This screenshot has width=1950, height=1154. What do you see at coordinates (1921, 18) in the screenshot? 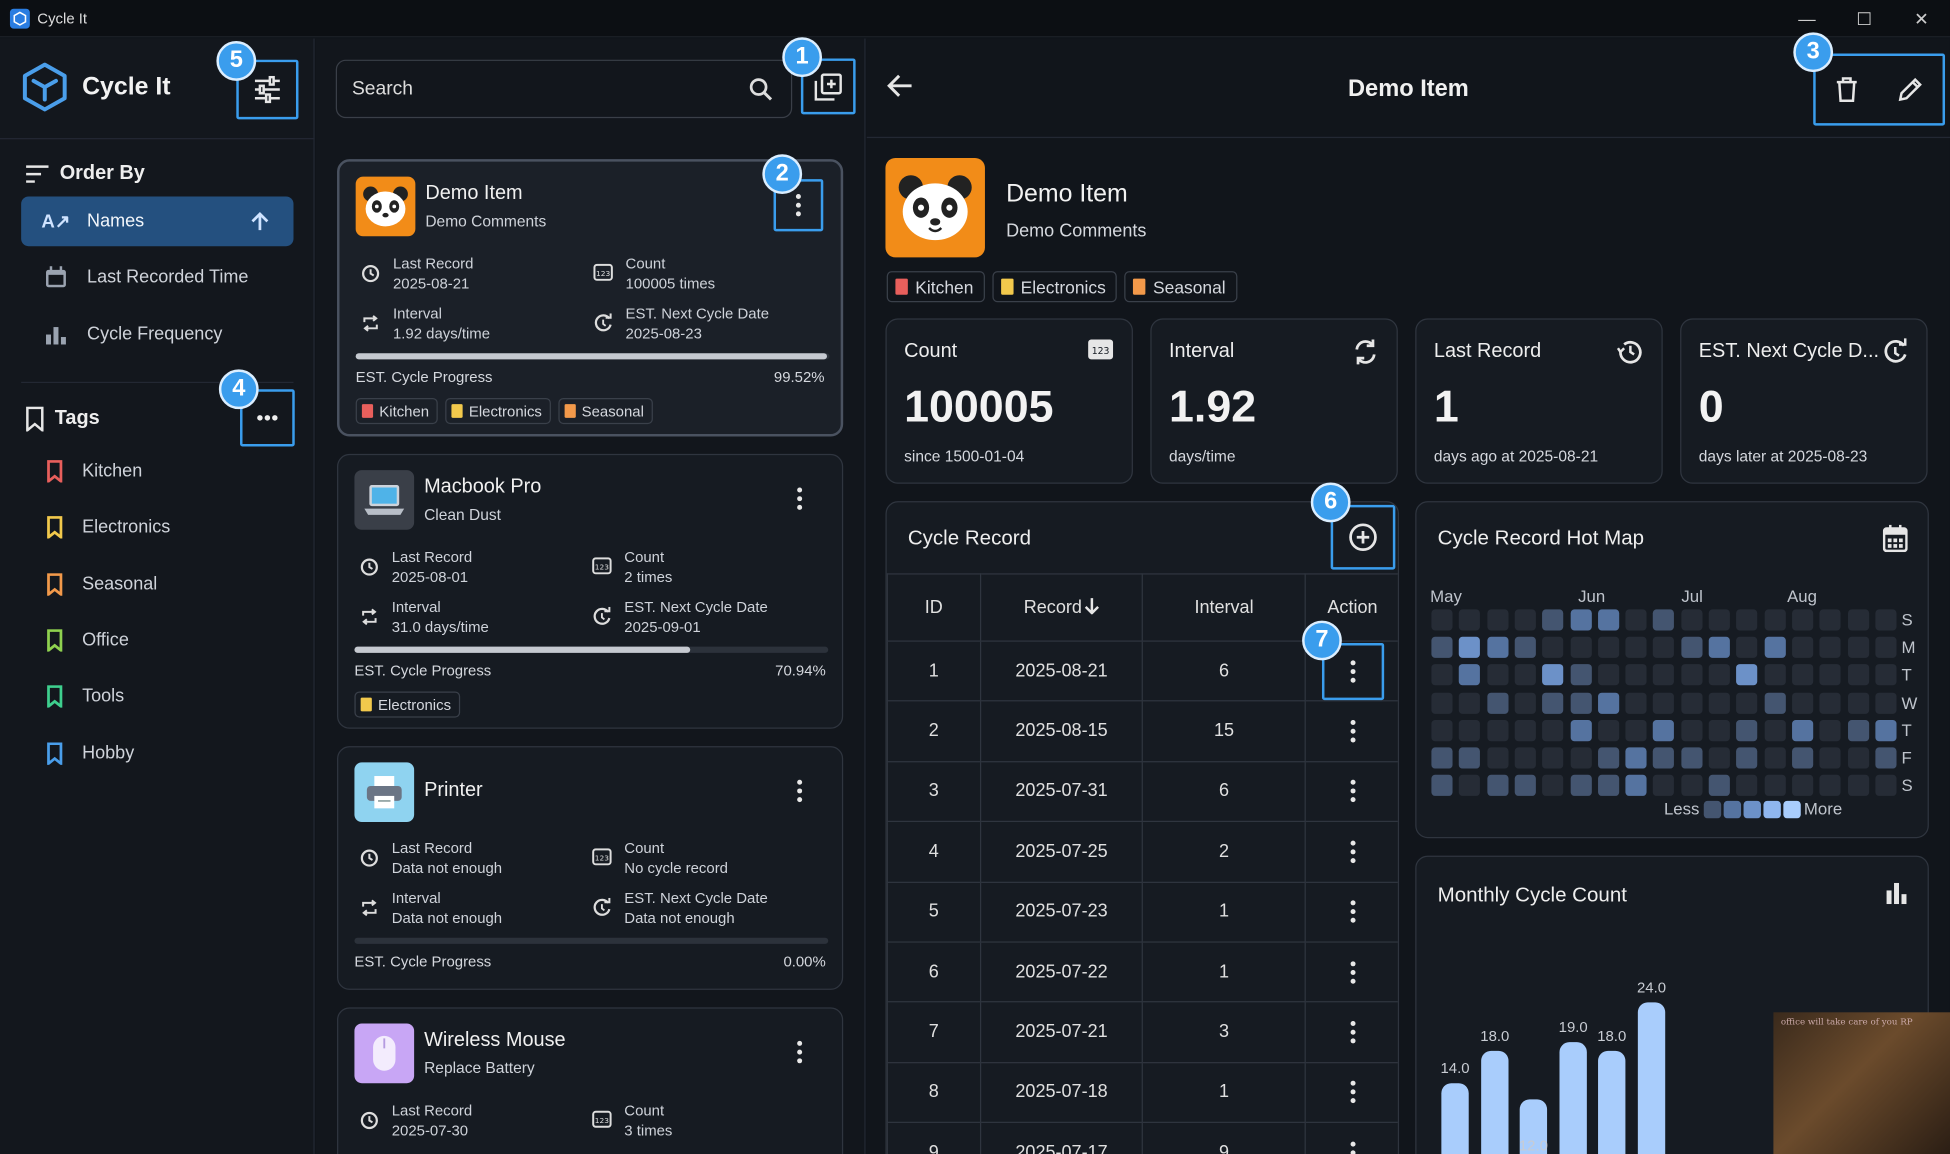
I see `close-window-button: ✕` at bounding box center [1921, 18].